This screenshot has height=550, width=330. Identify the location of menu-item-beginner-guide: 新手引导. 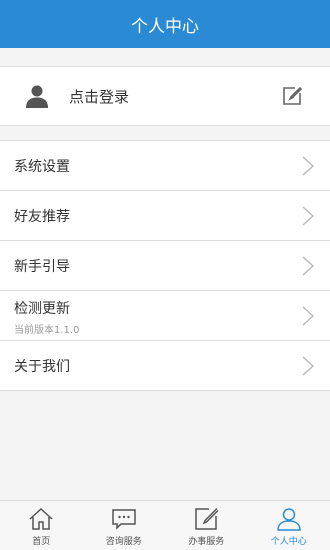
(165, 266).